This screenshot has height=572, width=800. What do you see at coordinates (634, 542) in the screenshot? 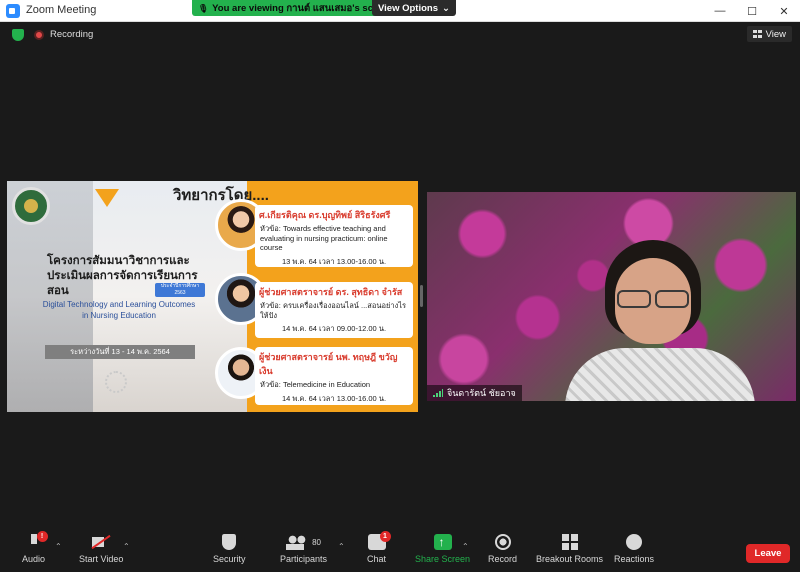
I see `smiley-icon` at bounding box center [634, 542].